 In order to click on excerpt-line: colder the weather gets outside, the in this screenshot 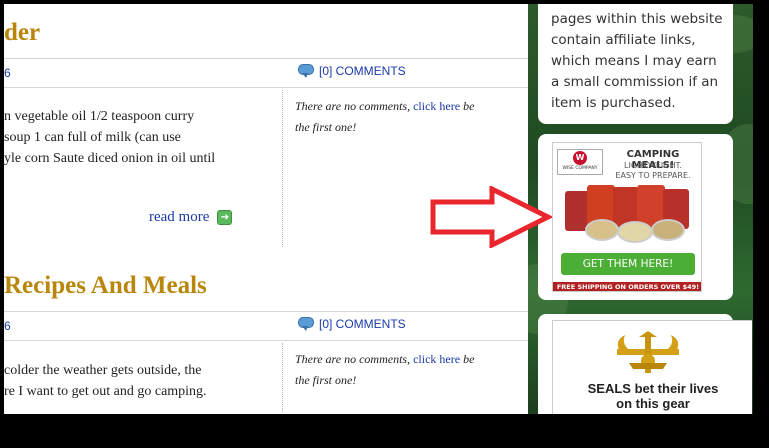, I will do `click(103, 370)`.